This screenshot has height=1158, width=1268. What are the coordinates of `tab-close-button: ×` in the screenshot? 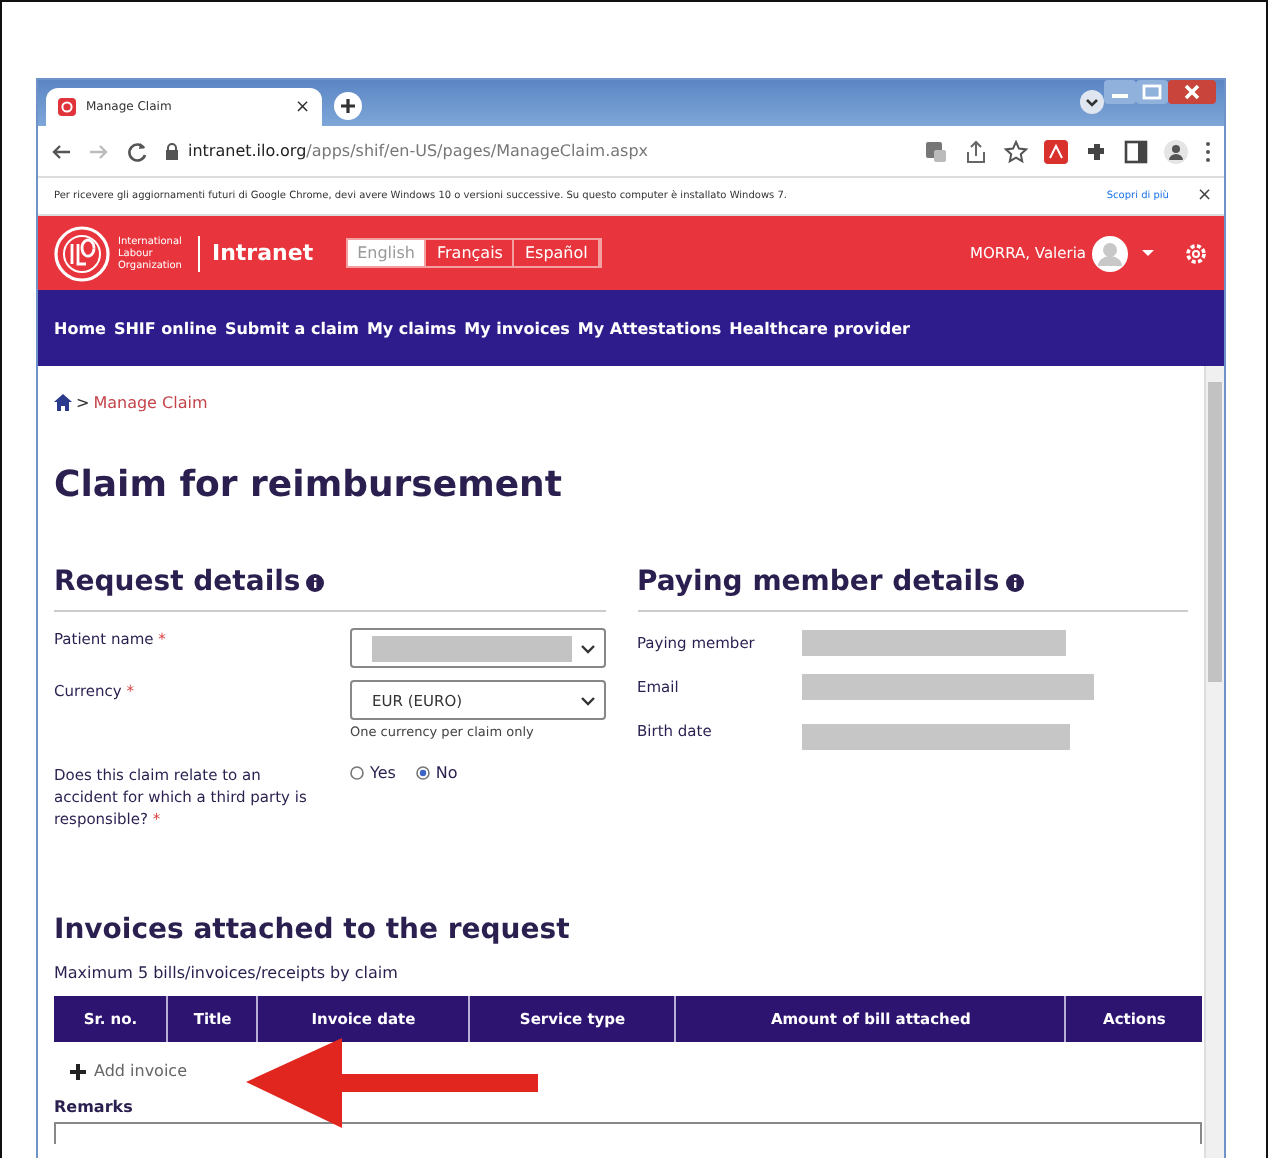 It's located at (302, 107).